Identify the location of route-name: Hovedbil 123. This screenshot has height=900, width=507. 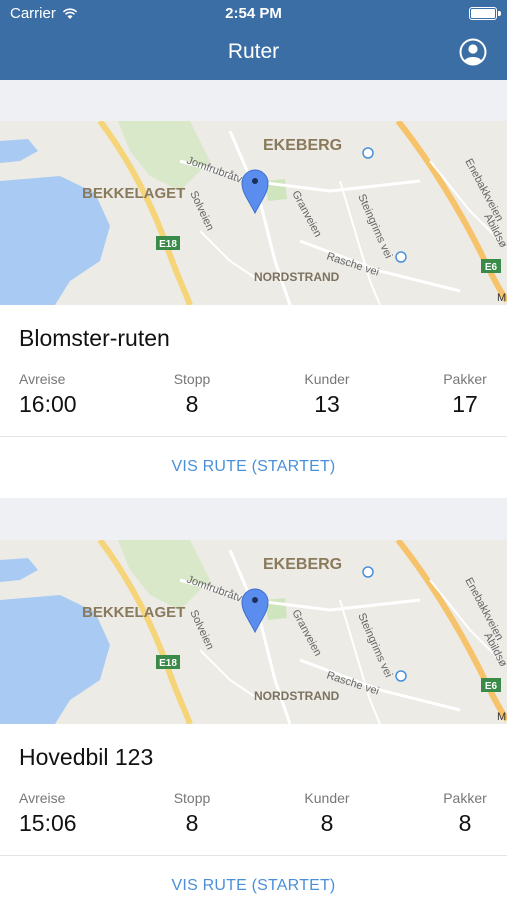
(86, 757).